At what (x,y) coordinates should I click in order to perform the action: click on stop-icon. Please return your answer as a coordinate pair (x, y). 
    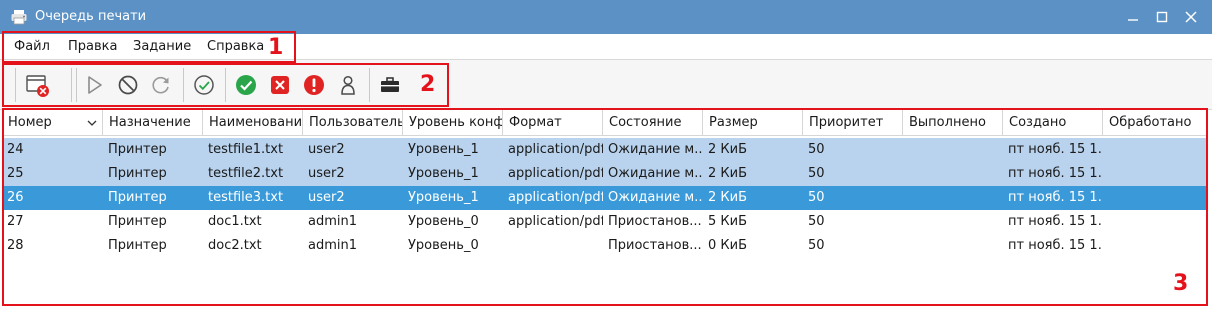
    Looking at the image, I should click on (128, 85).